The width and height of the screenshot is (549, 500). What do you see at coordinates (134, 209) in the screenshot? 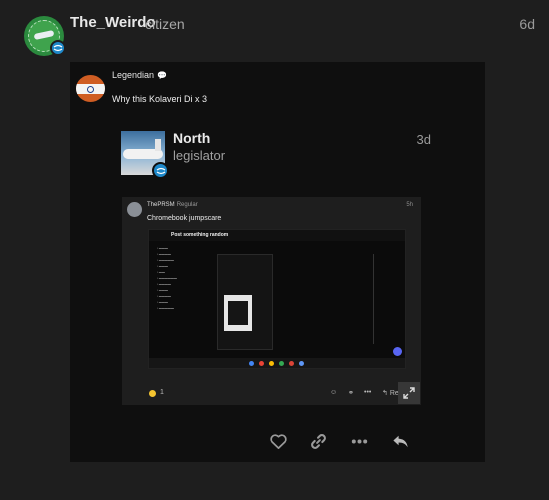
I see `nested-avatar` at bounding box center [134, 209].